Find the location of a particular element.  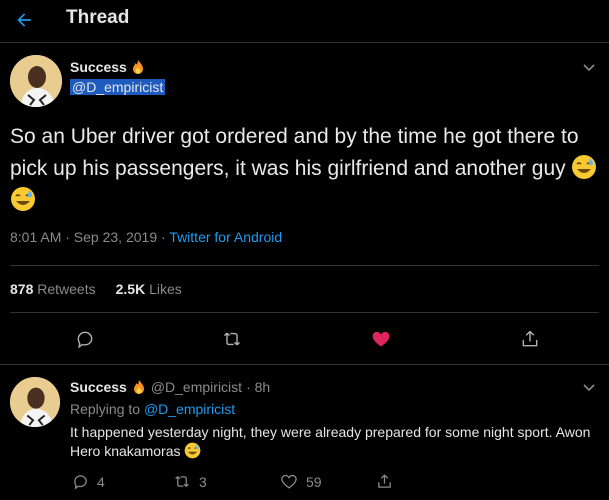

retweet-button is located at coordinates (232, 339).